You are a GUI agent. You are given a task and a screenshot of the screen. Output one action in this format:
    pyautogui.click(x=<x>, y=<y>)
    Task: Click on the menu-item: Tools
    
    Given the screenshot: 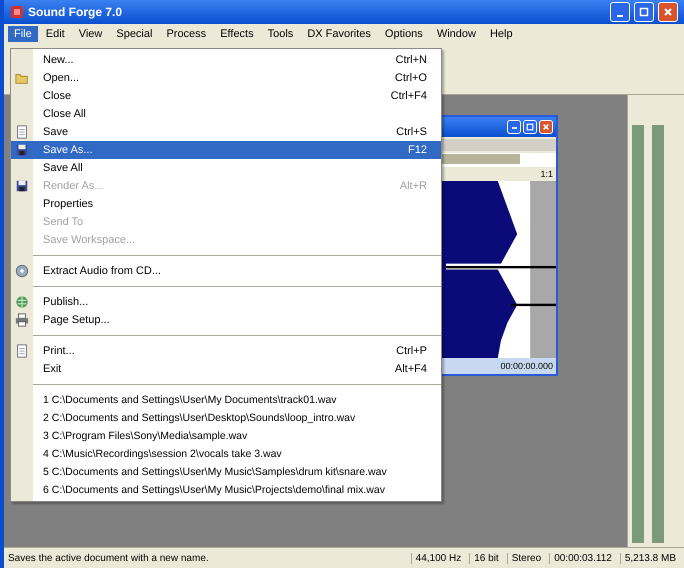 What is the action you would take?
    pyautogui.click(x=281, y=34)
    